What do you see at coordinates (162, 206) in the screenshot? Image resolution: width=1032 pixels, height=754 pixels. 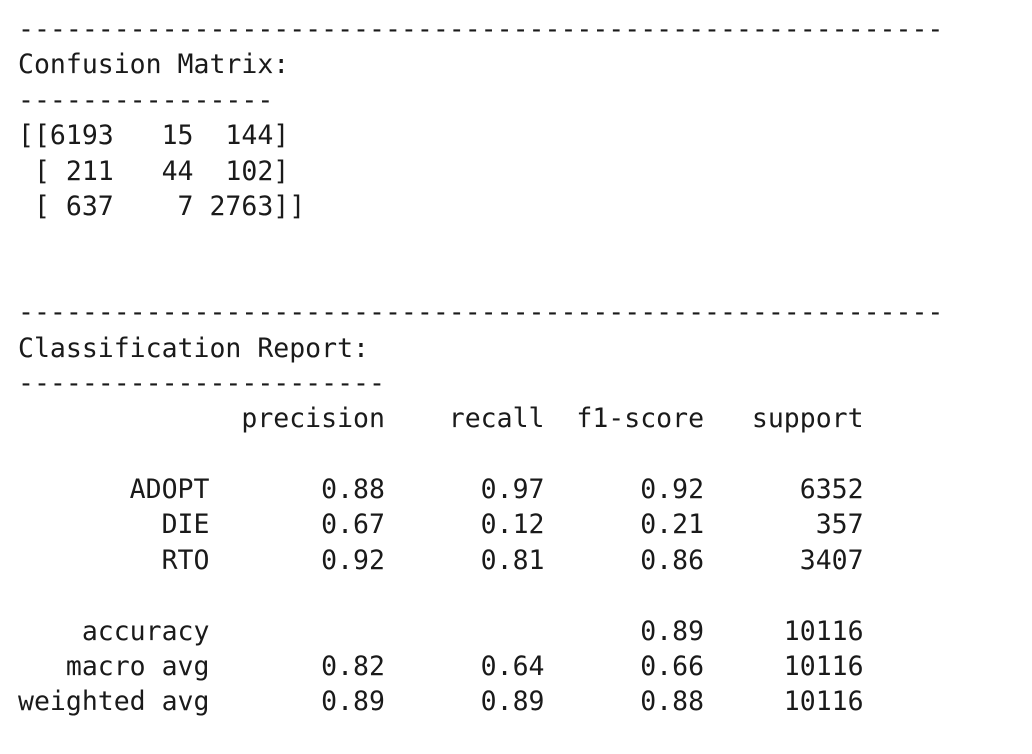 I see `matrix-row: [ 637 7 2763]]` at bounding box center [162, 206].